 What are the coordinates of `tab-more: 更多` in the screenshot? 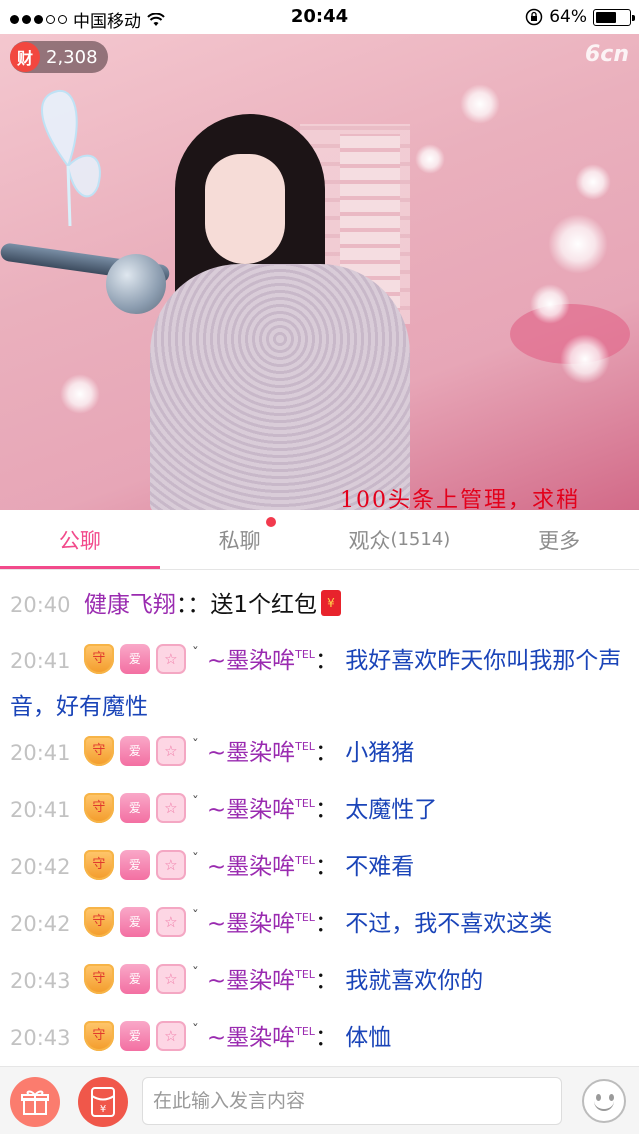 It's located at (559, 539).